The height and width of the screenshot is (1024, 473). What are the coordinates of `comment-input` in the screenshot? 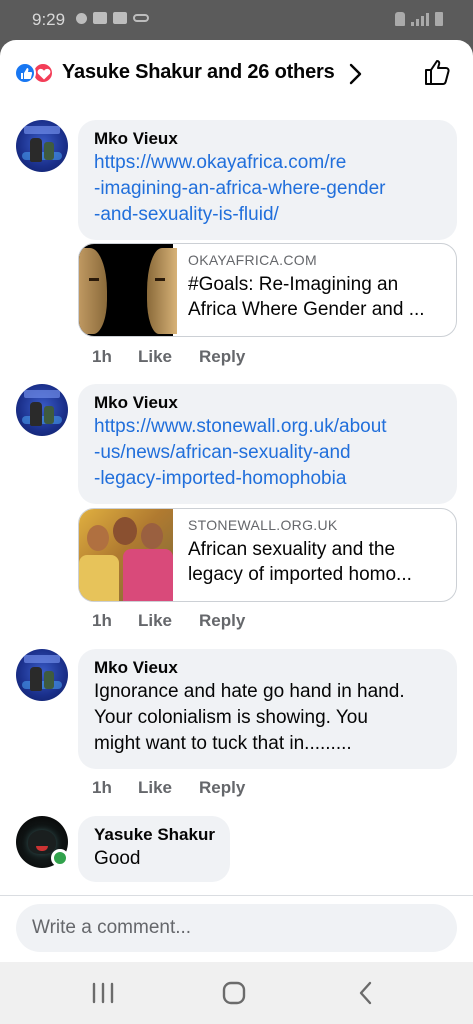 It's located at (236, 928).